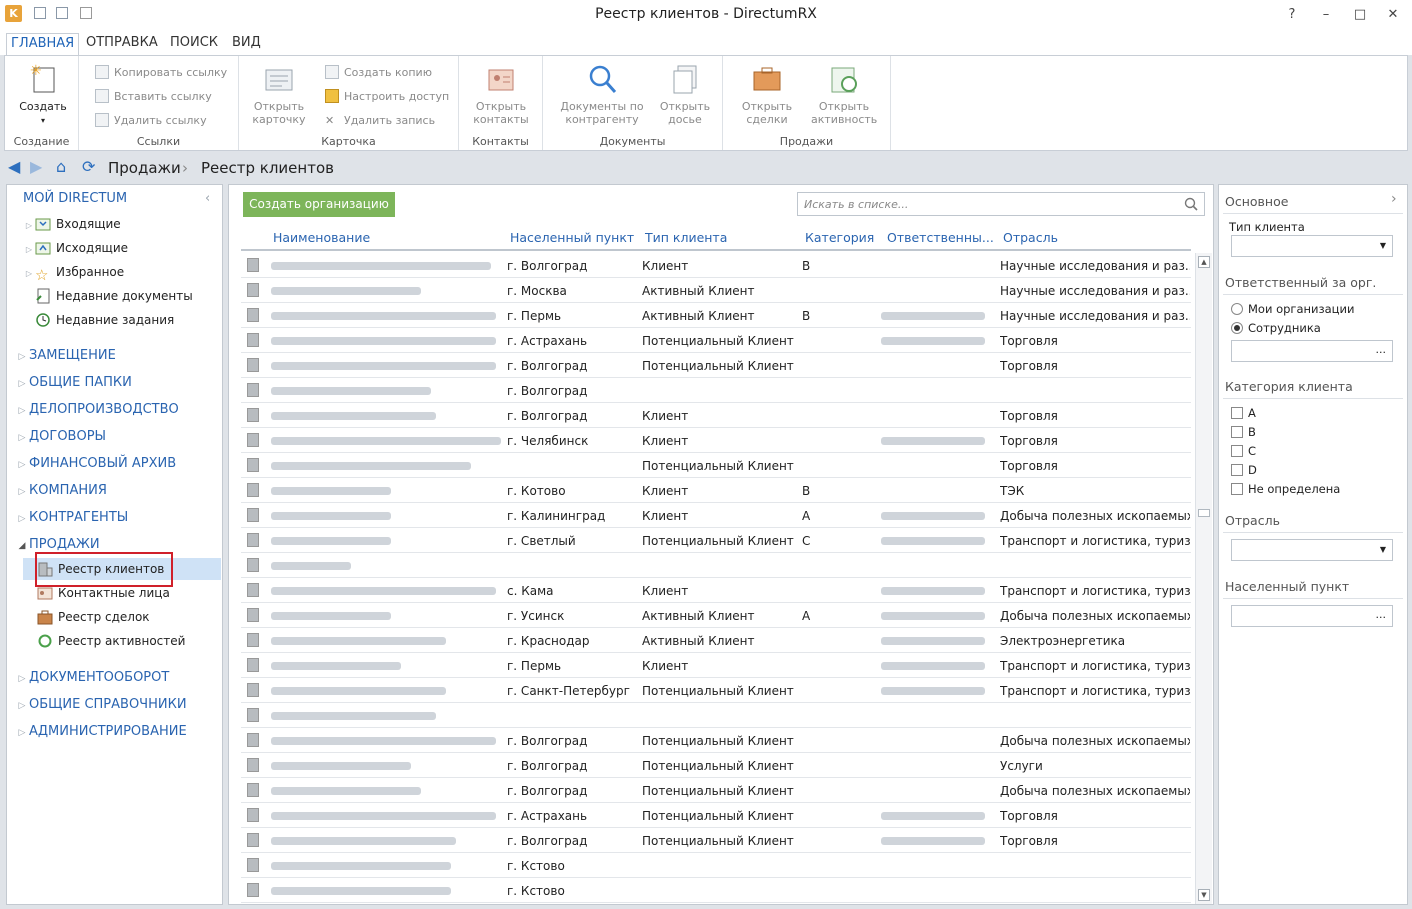  Describe the element at coordinates (844, 94) in the screenshot. I see `open-activity-button: Открыть активность` at that location.